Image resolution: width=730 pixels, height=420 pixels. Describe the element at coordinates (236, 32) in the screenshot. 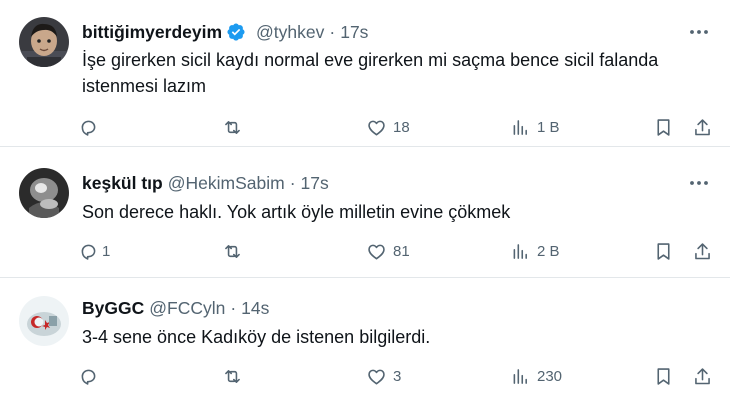

I see `verified-badge-icon` at that location.